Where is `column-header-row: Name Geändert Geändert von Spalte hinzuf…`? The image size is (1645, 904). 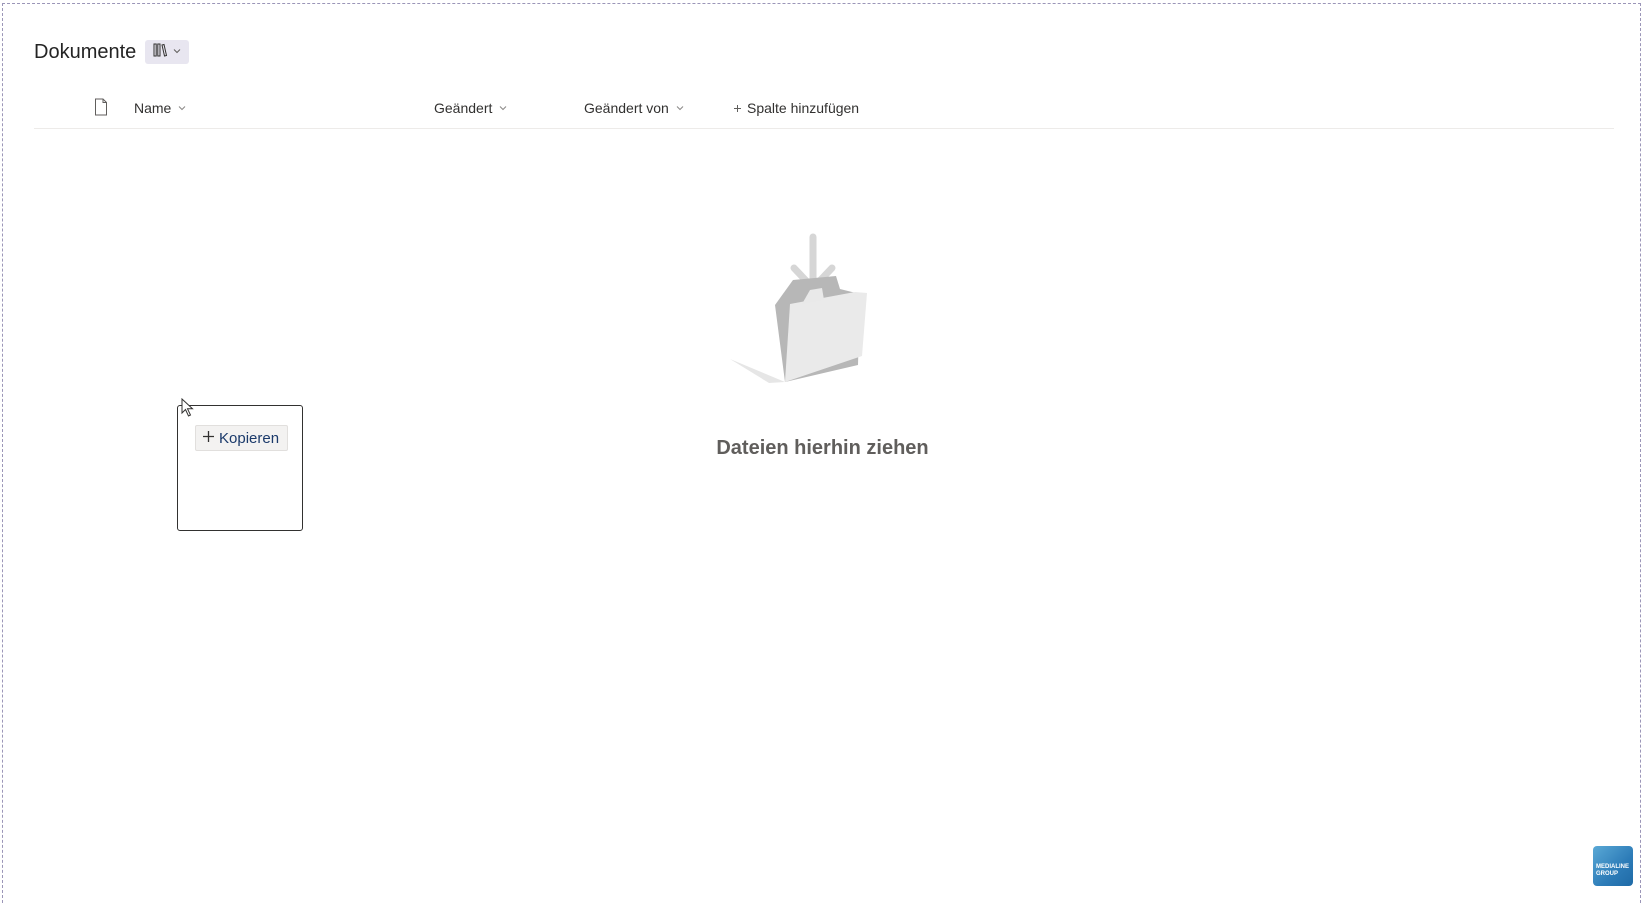
column-header-row: Name Geändert Geändert von Spalte hinzuf… is located at coordinates (824, 110).